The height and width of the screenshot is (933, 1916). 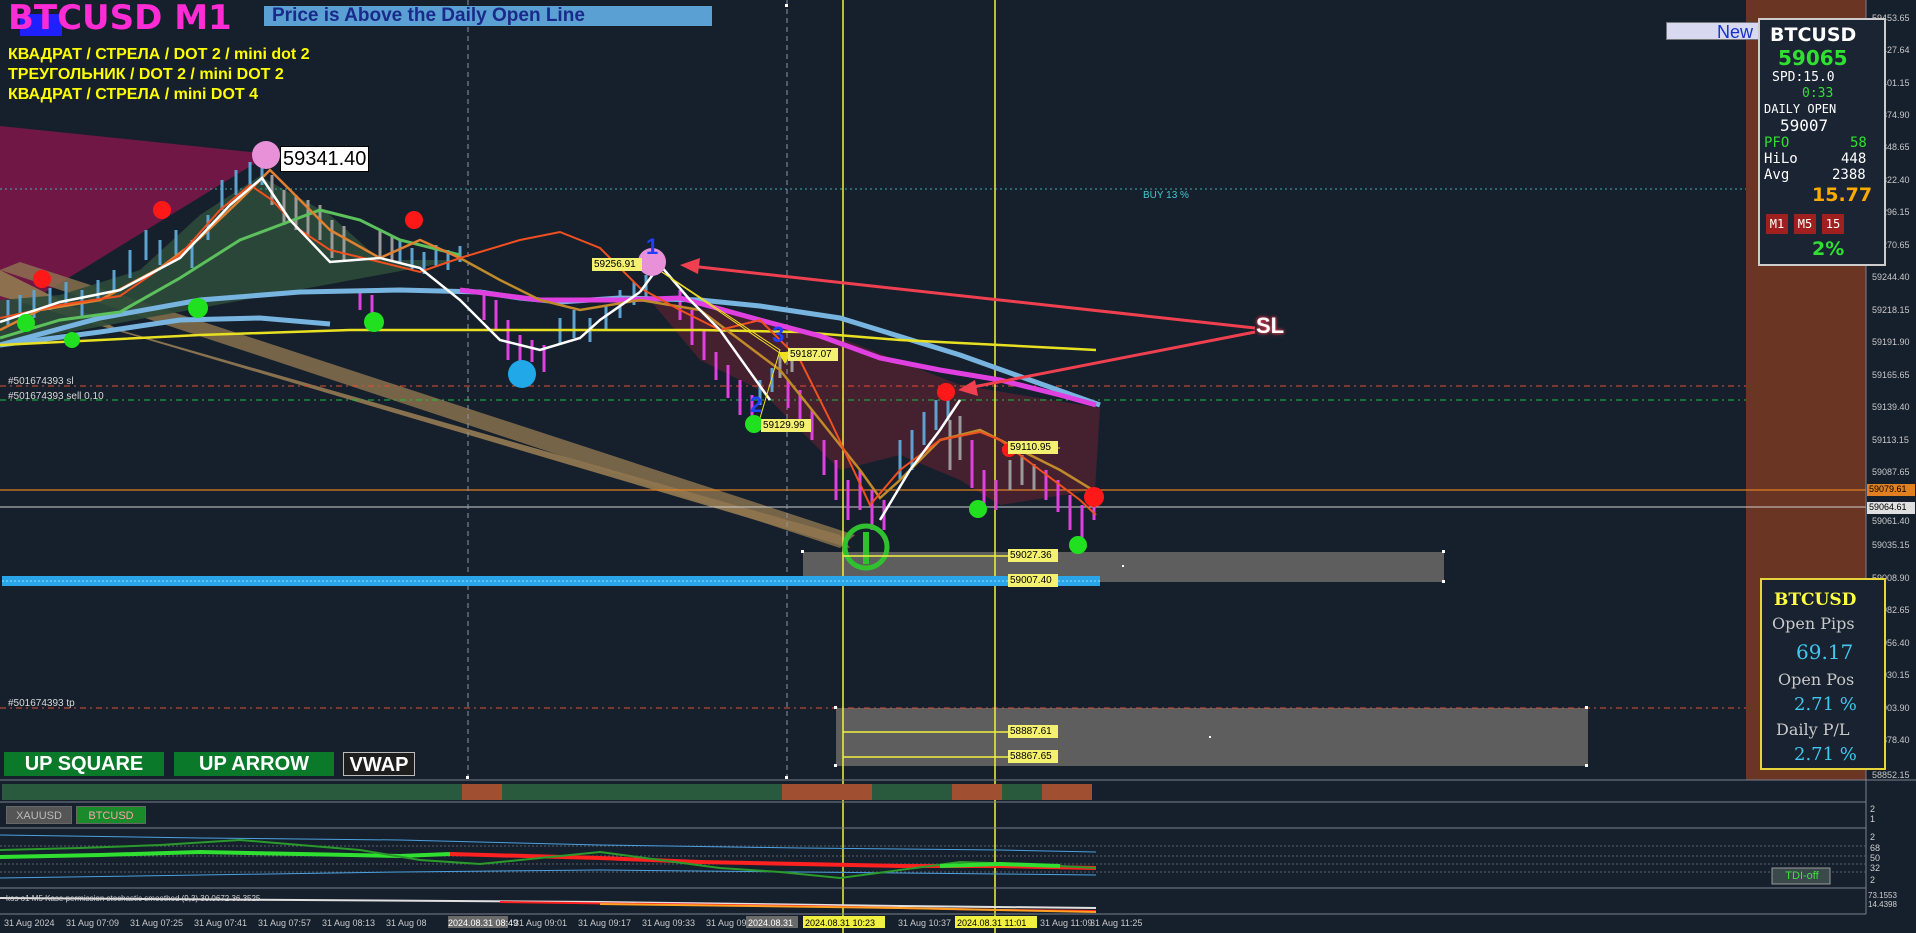 What do you see at coordinates (1813, 35) in the screenshot?
I see `panel-symbol: BTCUSD` at bounding box center [1813, 35].